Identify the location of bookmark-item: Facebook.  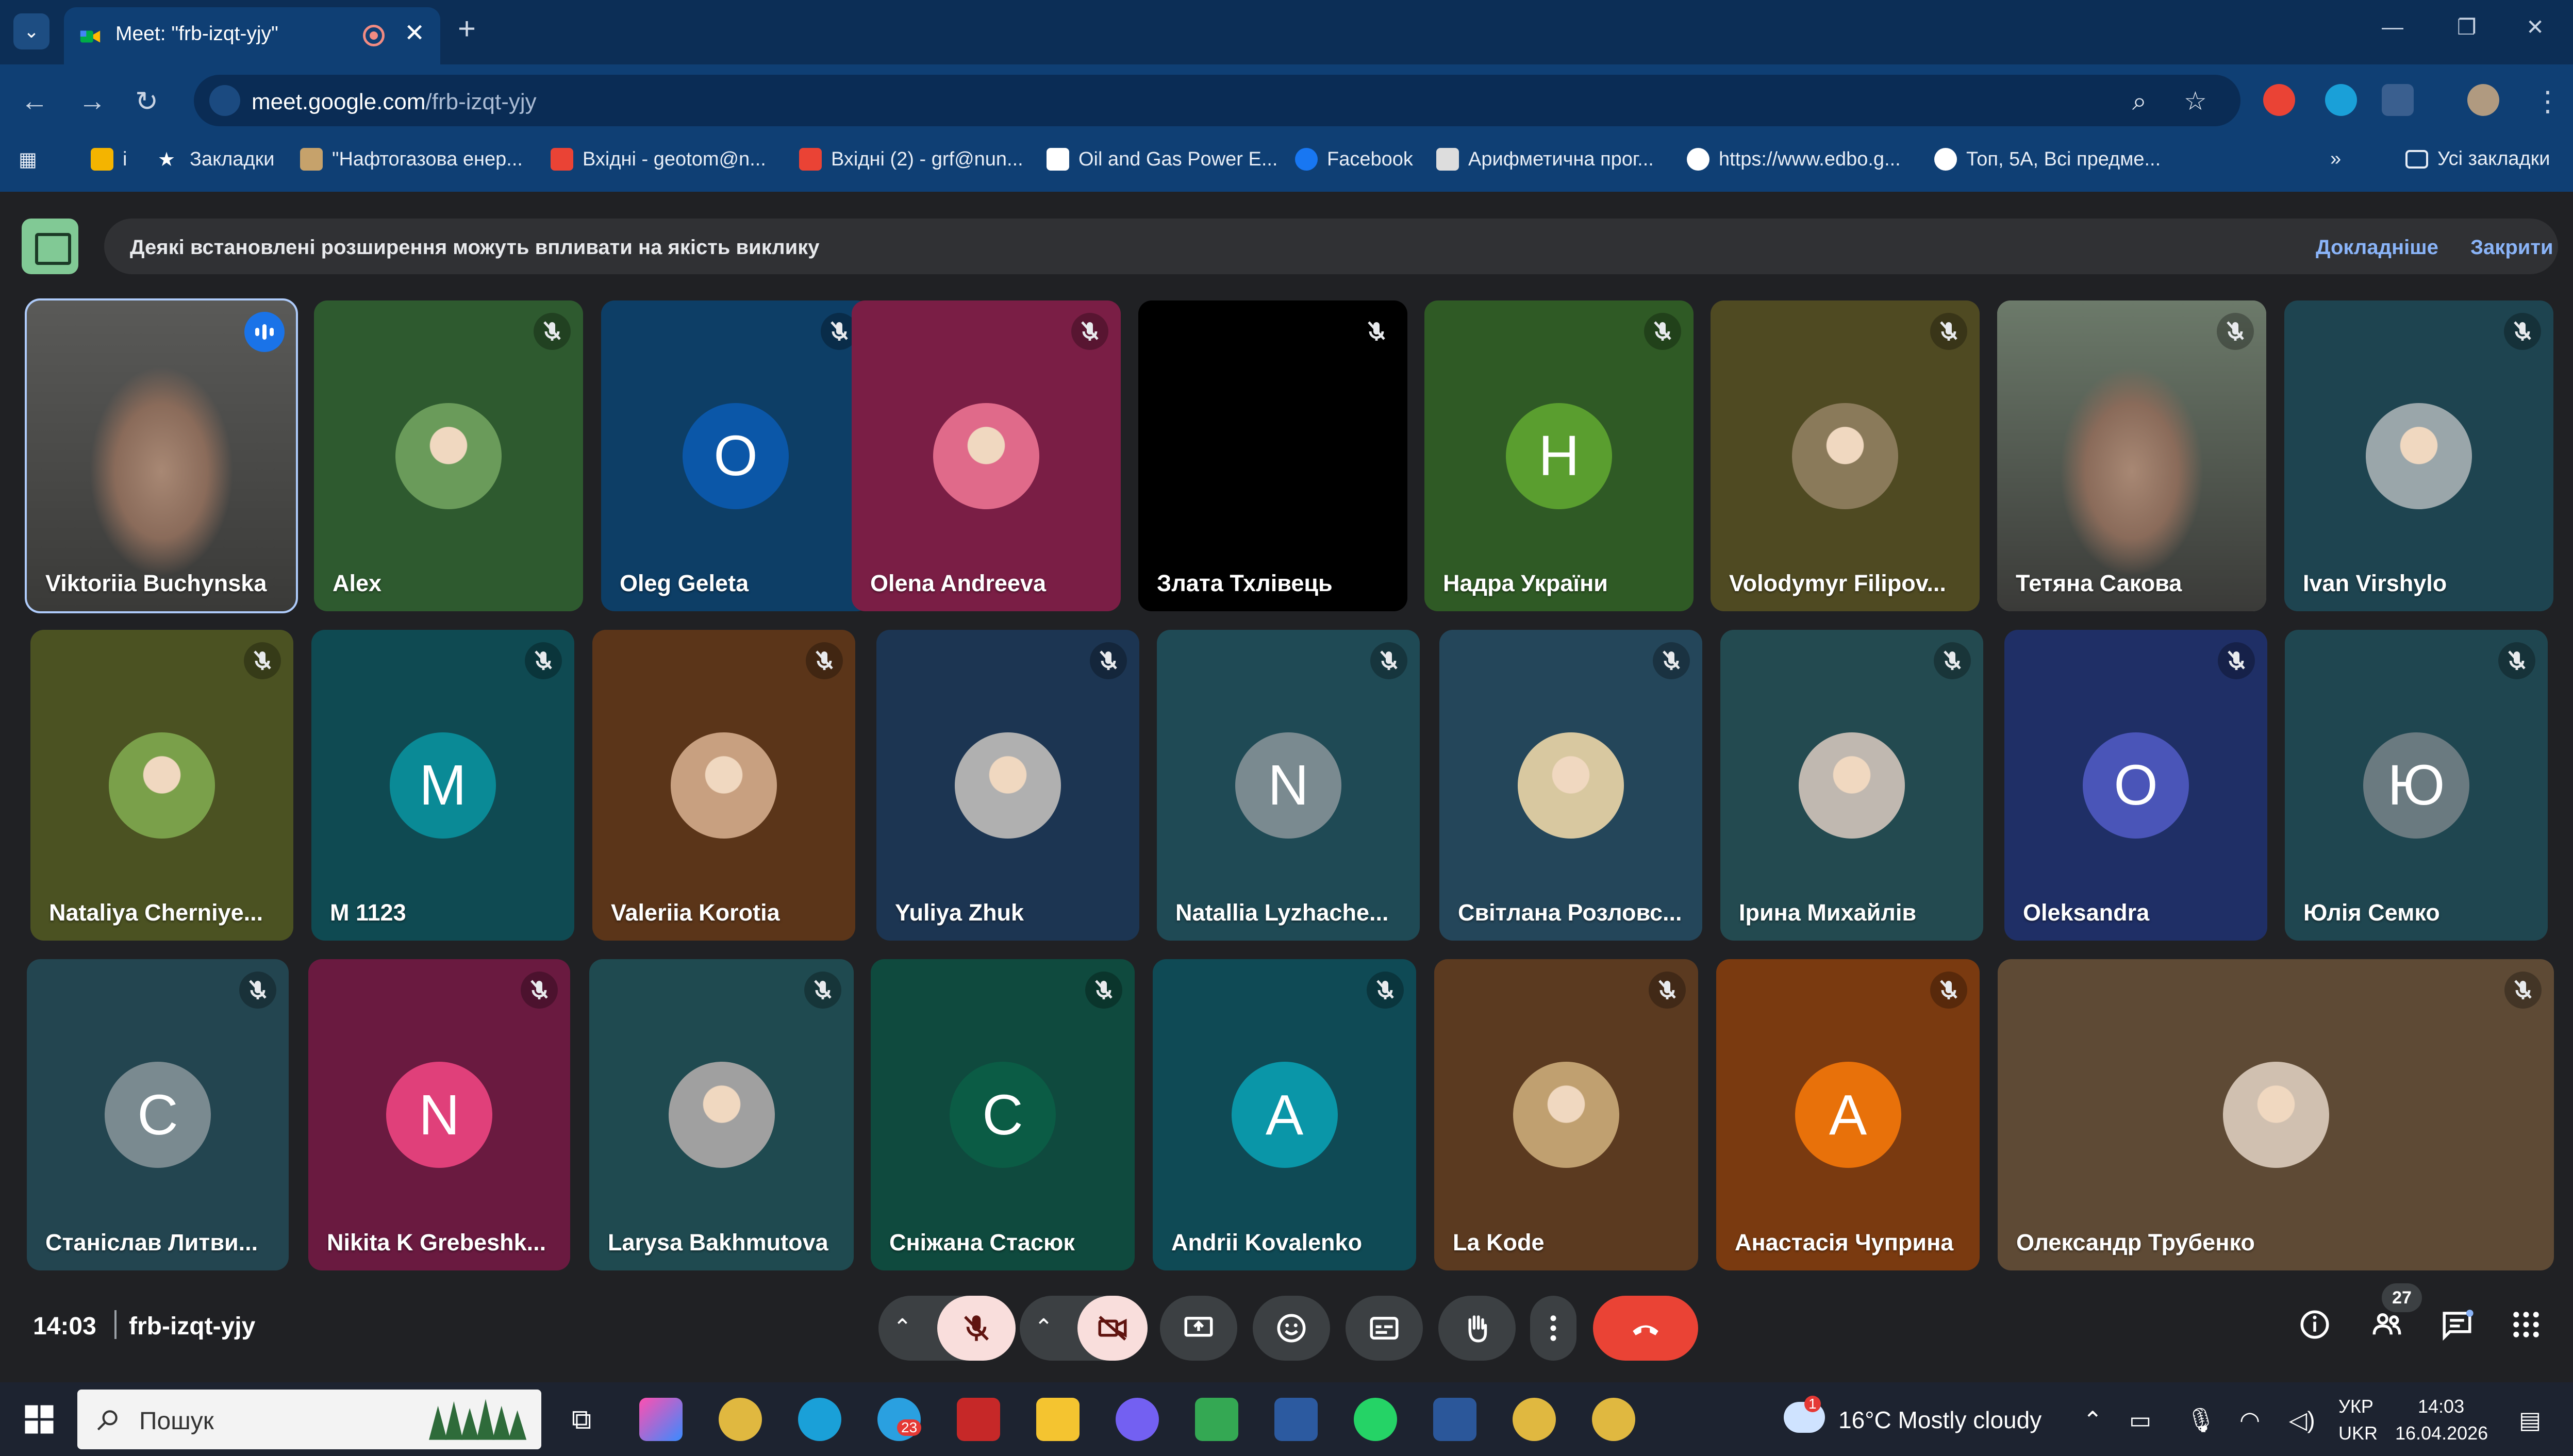
(1354, 159).